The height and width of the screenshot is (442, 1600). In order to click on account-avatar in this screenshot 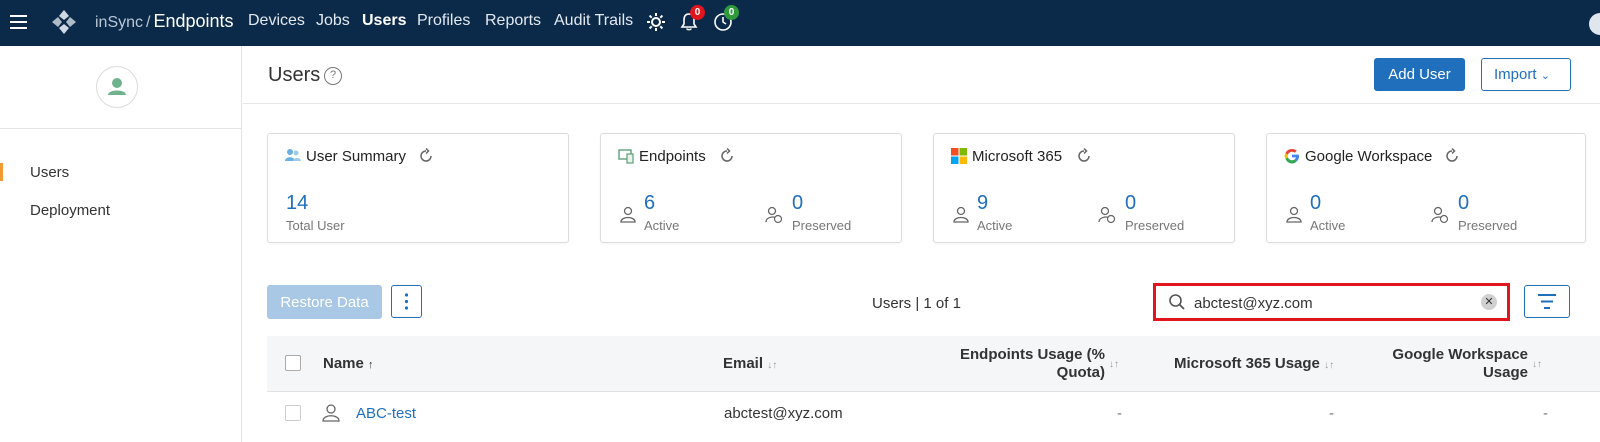, I will do `click(1594, 24)`.